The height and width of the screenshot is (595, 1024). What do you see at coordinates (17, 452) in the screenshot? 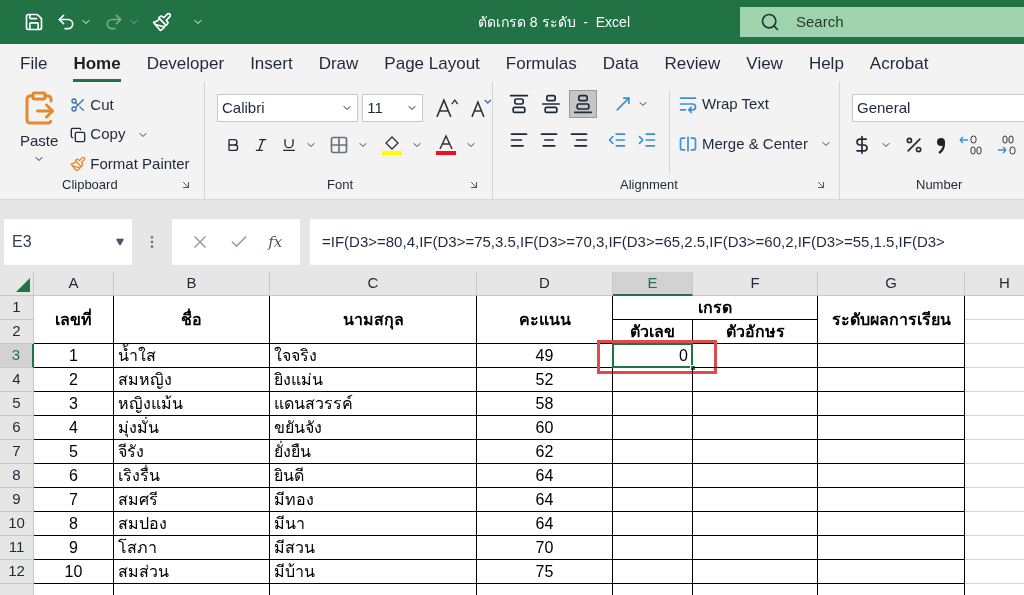
I see `row-header: 7` at bounding box center [17, 452].